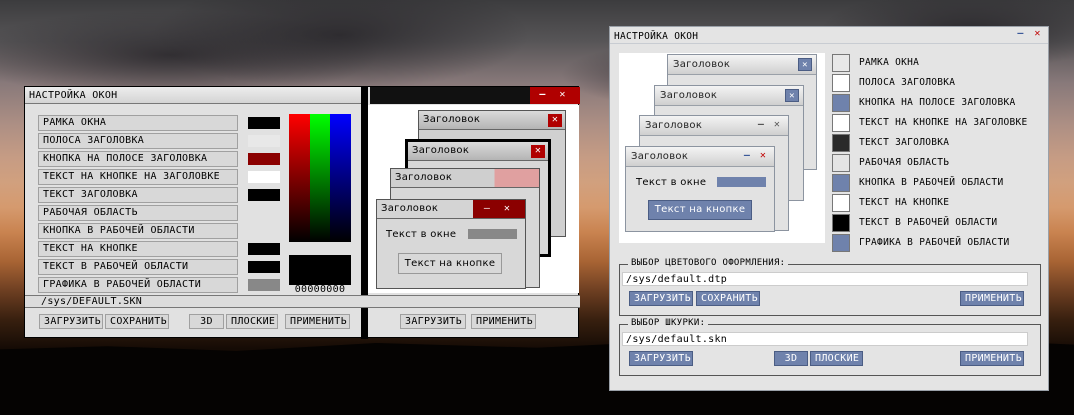 This screenshot has height=415, width=1074. What do you see at coordinates (138, 159) in the screenshot?
I see `element-item: КНОПКА НА ПОЛОСЕ ЗАГОЛОВКА` at bounding box center [138, 159].